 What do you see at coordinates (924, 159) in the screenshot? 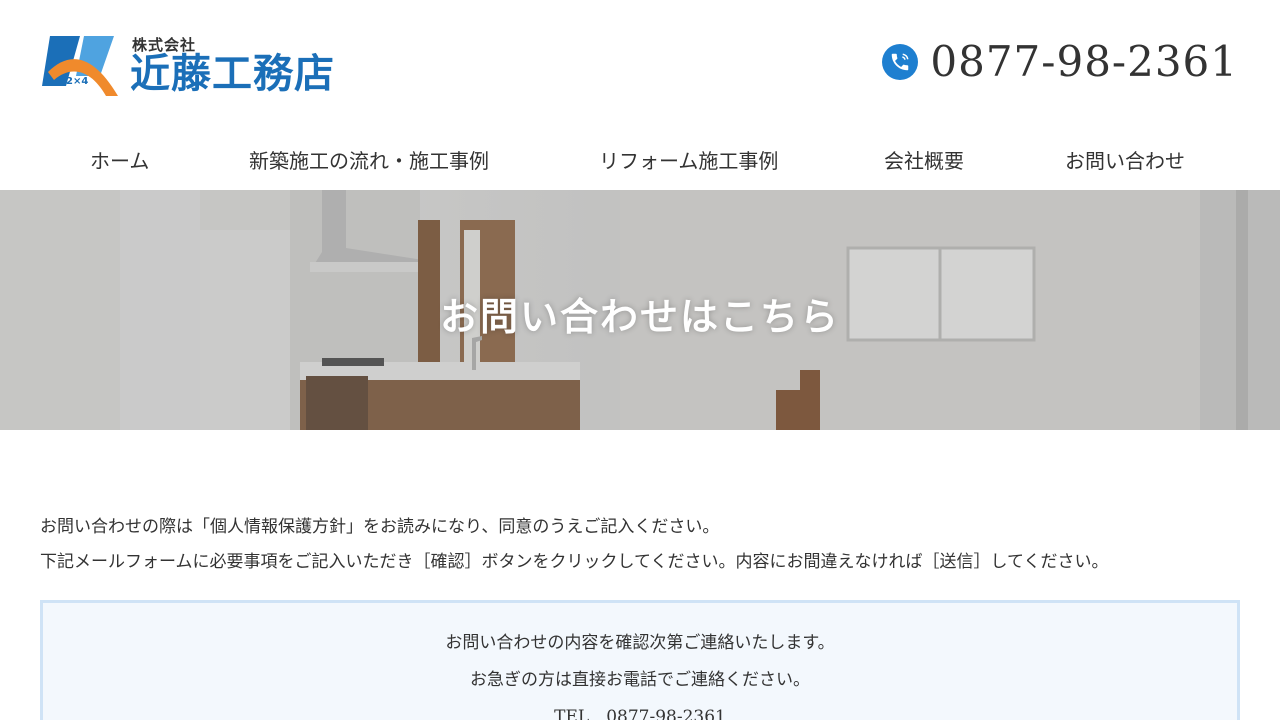
I see `nav-item-company: 会社概要` at bounding box center [924, 159].